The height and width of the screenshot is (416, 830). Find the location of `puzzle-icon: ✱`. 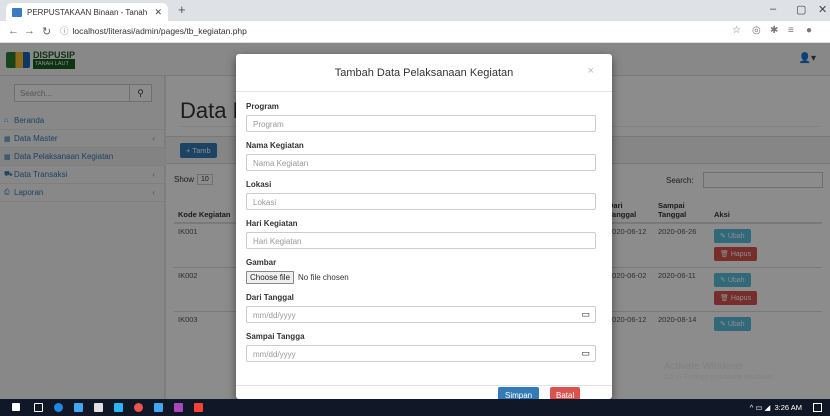

puzzle-icon: ✱ is located at coordinates (774, 30).